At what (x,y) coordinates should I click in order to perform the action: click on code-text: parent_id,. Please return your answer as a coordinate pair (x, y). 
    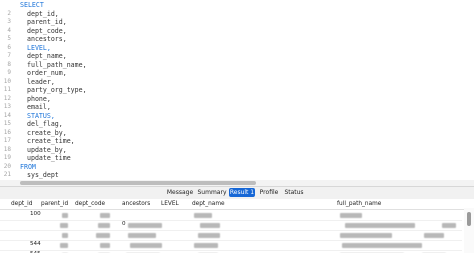
    Looking at the image, I should click on (47, 22).